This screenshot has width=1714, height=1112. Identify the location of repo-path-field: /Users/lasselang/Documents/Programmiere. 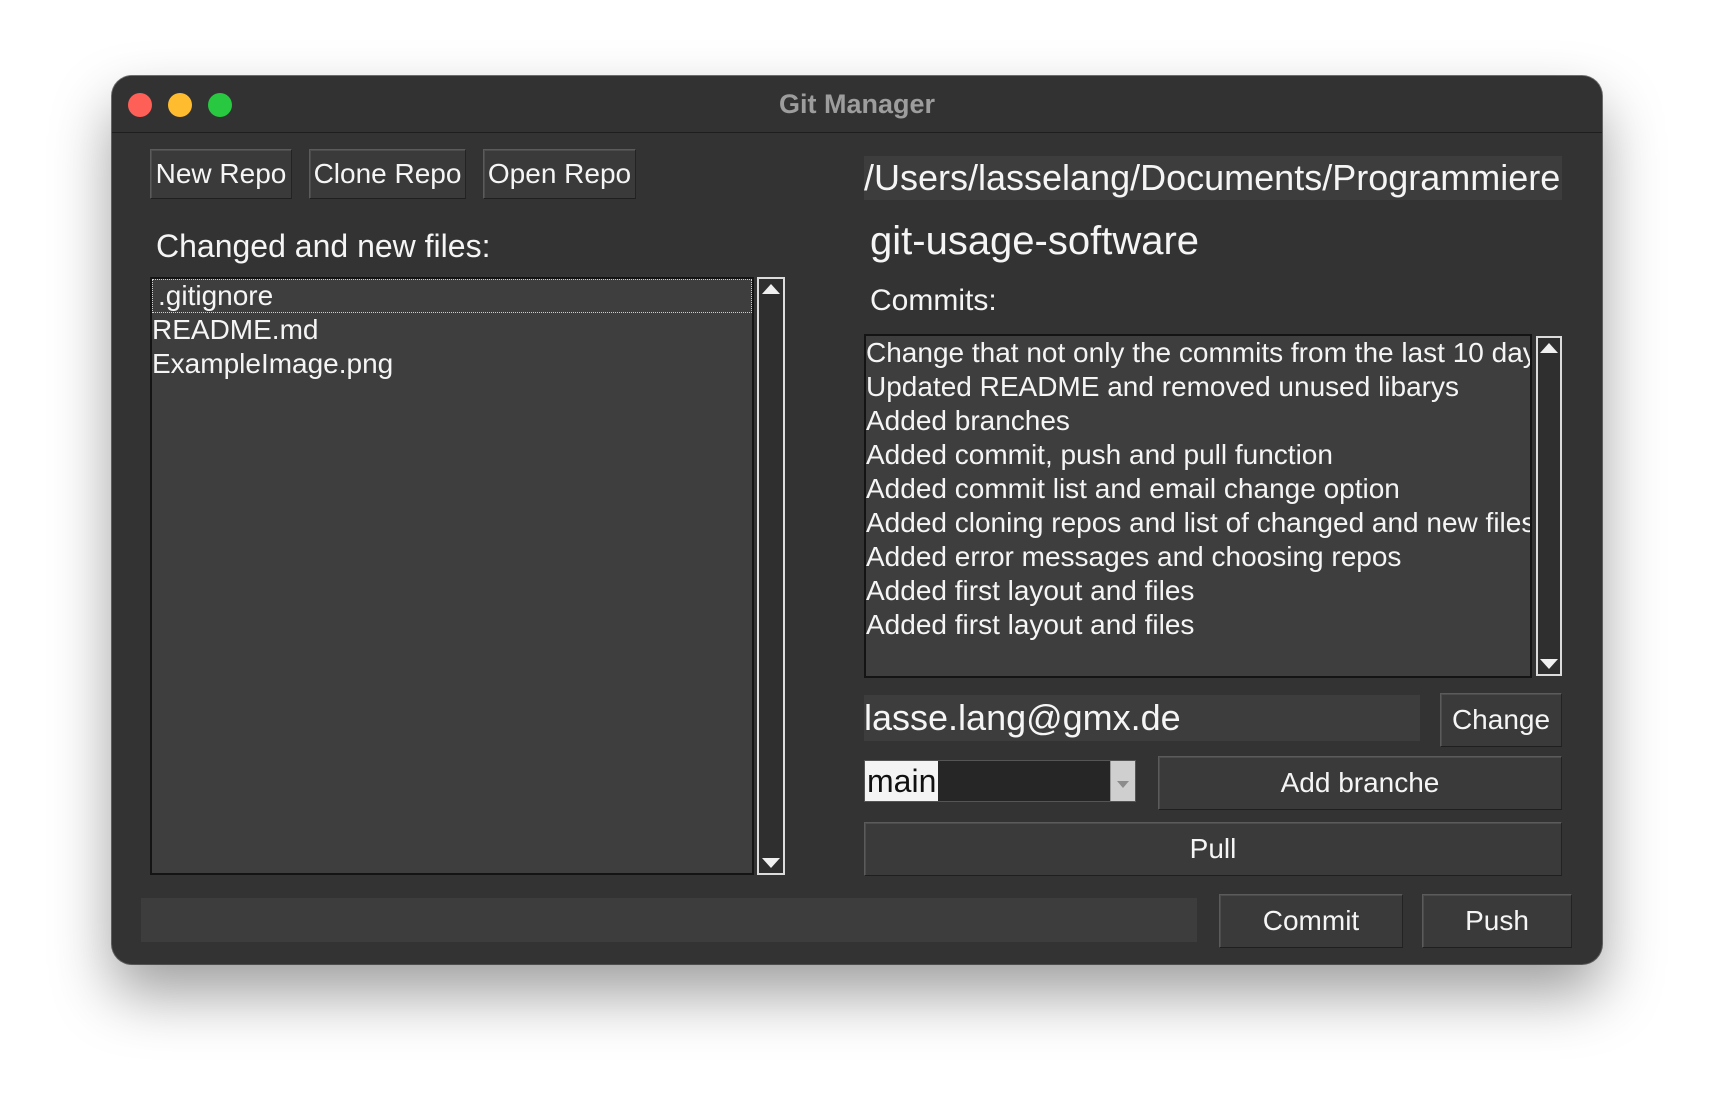
(1213, 178).